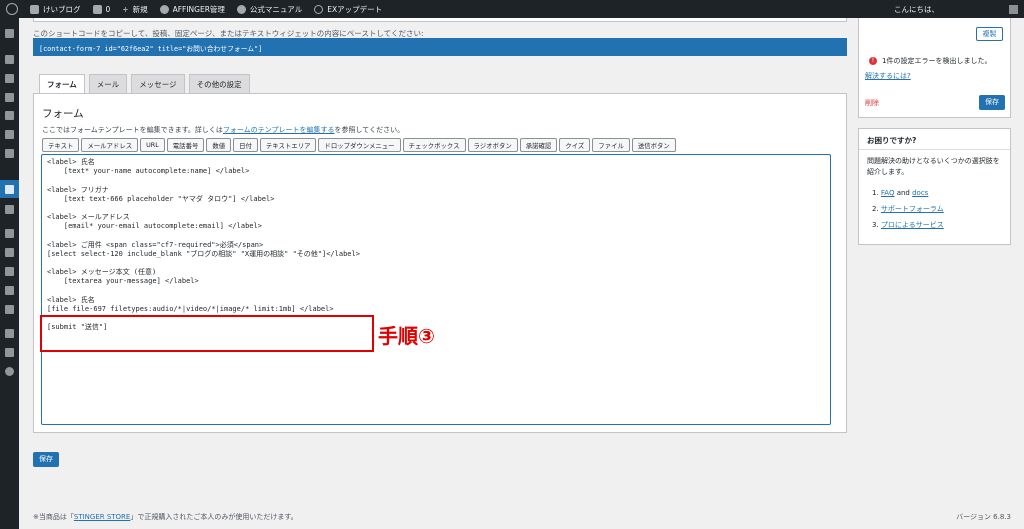 Image resolution: width=1024 pixels, height=529 pixels. What do you see at coordinates (134, 9) in the screenshot?
I see `admin-bar-new: + 新規` at bounding box center [134, 9].